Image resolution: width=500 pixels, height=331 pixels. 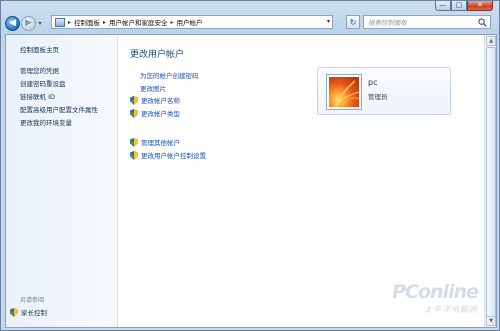 I want to click on sidebar-item-password-reset-disk: 创建密码重设盘, so click(x=43, y=83).